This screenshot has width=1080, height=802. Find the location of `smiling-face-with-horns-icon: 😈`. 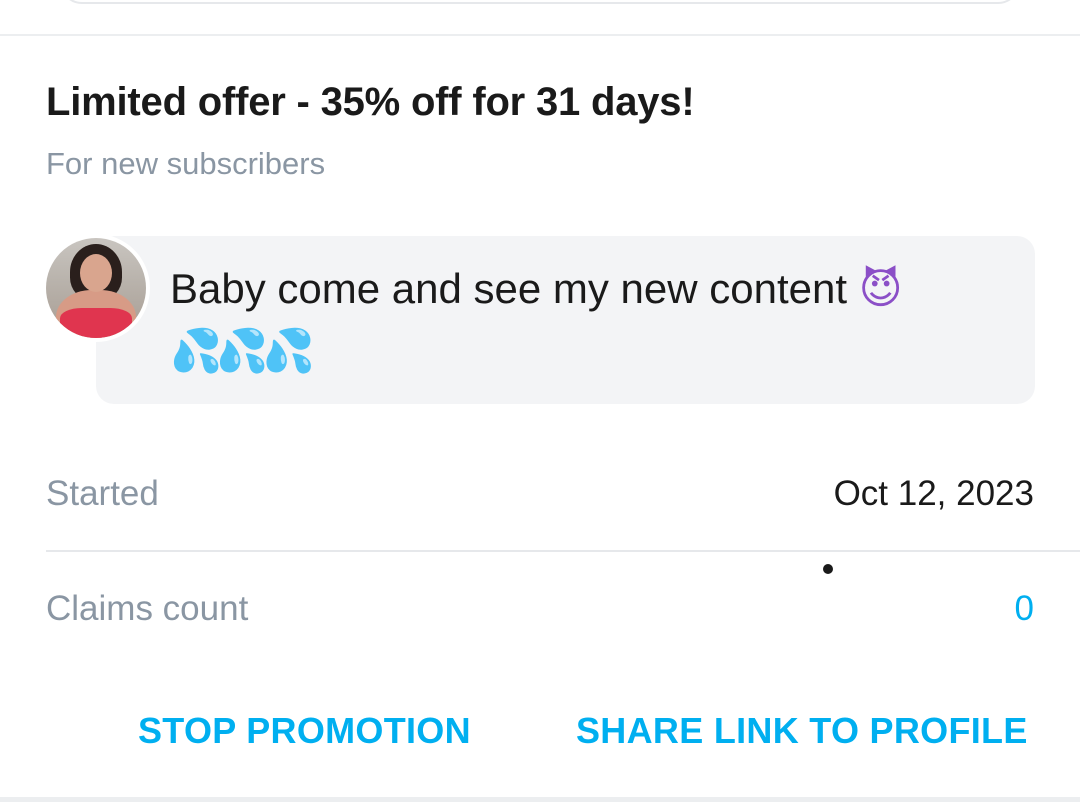

smiling-face-with-horns-icon: 😈 is located at coordinates (880, 288).